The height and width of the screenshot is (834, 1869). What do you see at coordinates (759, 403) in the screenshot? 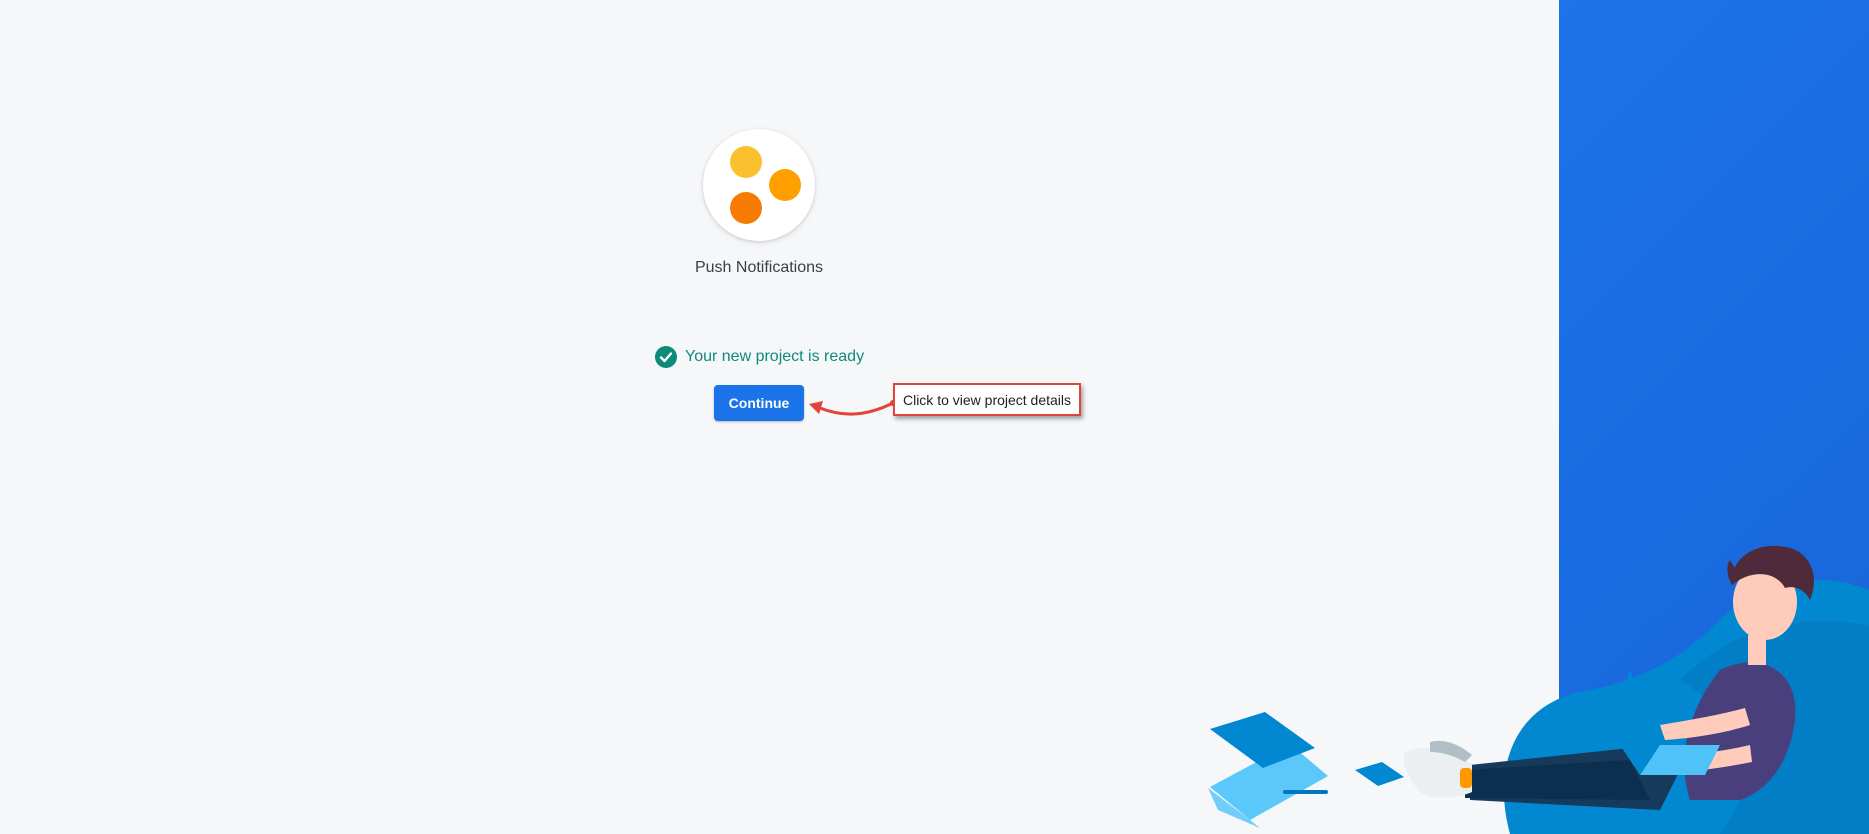
I see `continue-button: Continue` at bounding box center [759, 403].